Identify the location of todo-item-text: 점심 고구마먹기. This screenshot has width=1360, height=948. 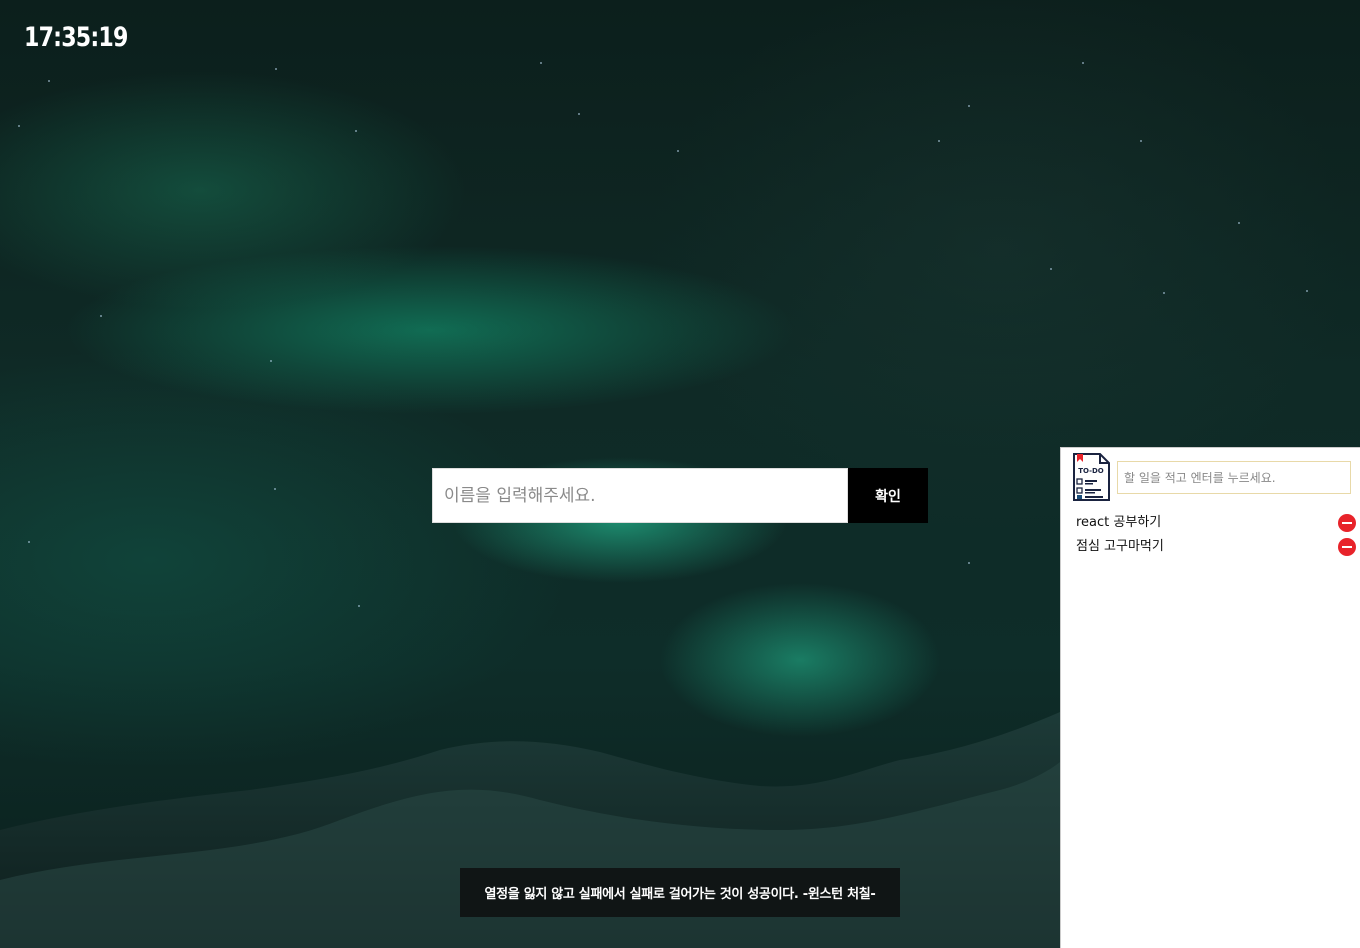
(1120, 546).